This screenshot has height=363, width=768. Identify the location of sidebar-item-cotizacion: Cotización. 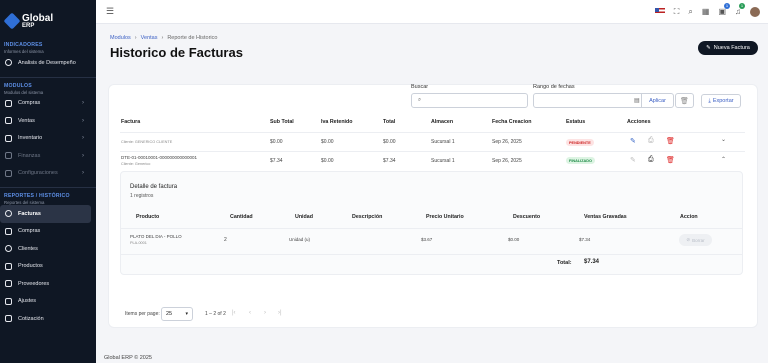
(48, 319).